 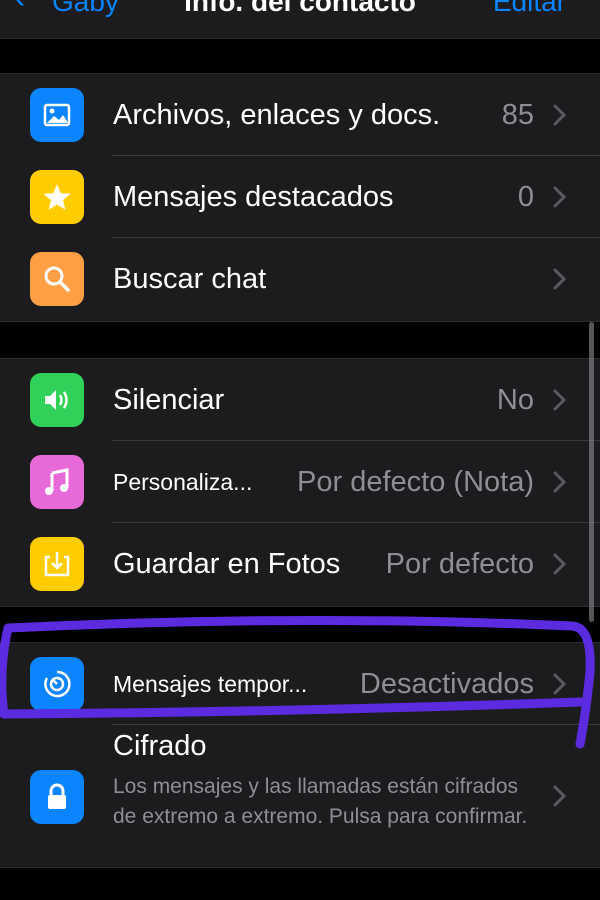 What do you see at coordinates (591, 472) in the screenshot?
I see `scrollbar` at bounding box center [591, 472].